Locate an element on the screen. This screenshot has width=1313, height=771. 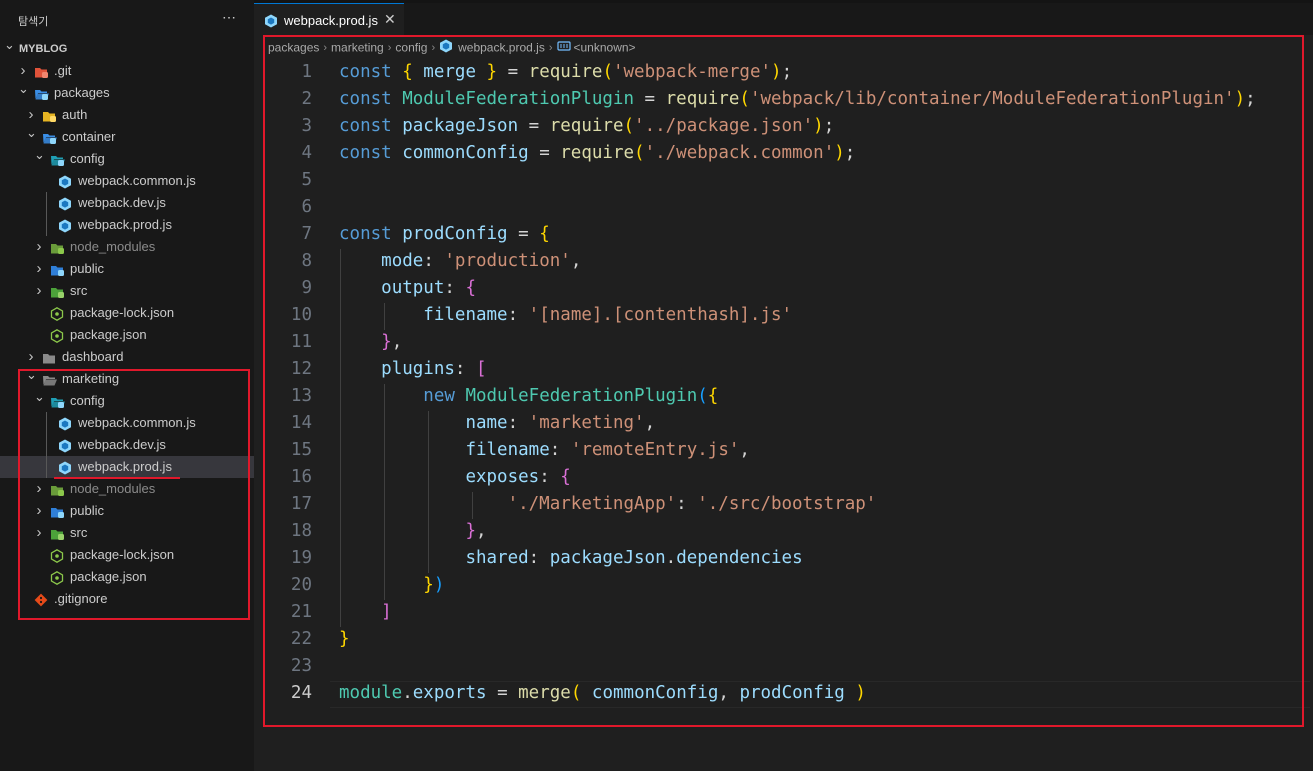
tree-item-package-json: package.json is located at coordinates (127, 335).